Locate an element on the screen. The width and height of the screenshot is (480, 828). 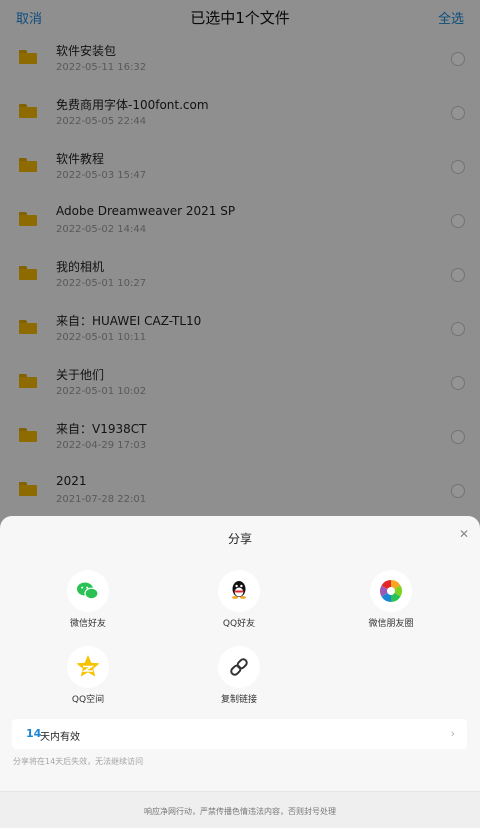
share-wechat-friend: 微信好友 is located at coordinates (88, 600).